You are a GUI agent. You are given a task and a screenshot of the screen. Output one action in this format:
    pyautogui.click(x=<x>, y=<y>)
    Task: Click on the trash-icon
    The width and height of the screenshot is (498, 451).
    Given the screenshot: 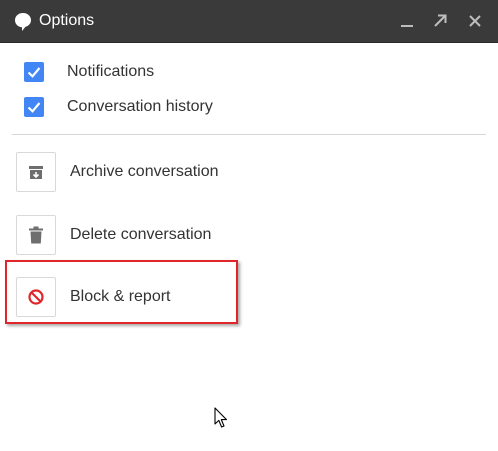 What is the action you would take?
    pyautogui.click(x=36, y=235)
    